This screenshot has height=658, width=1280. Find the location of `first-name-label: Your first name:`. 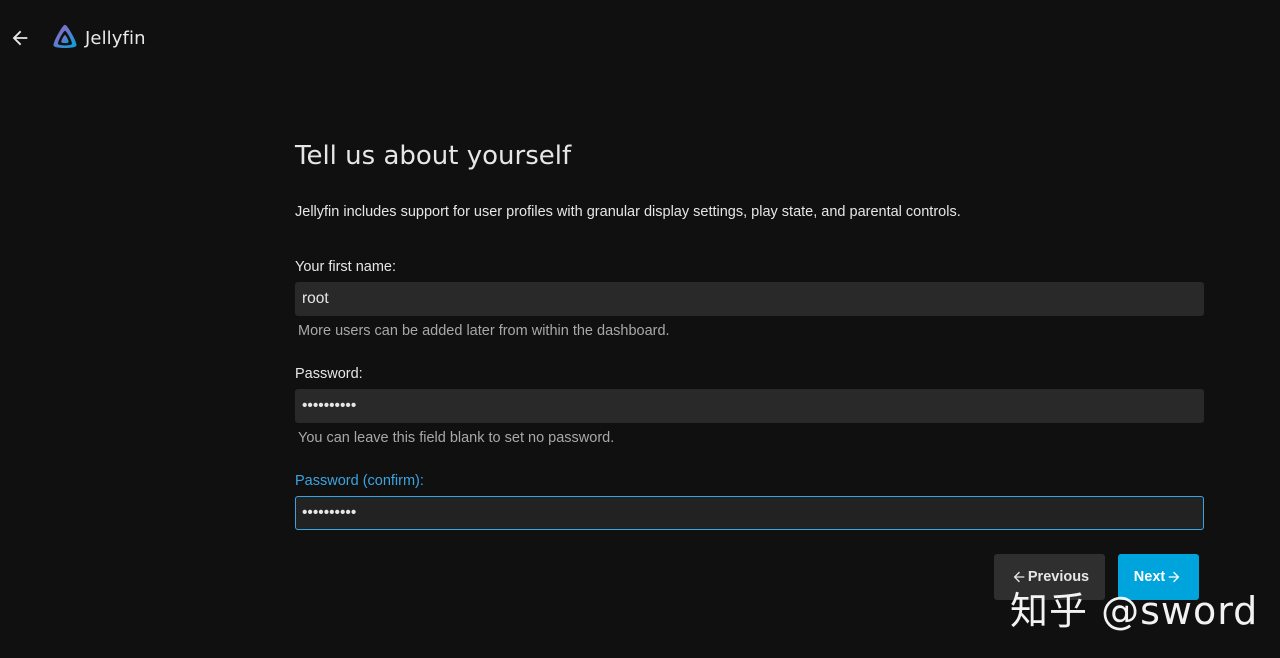

first-name-label: Your first name: is located at coordinates (346, 267).